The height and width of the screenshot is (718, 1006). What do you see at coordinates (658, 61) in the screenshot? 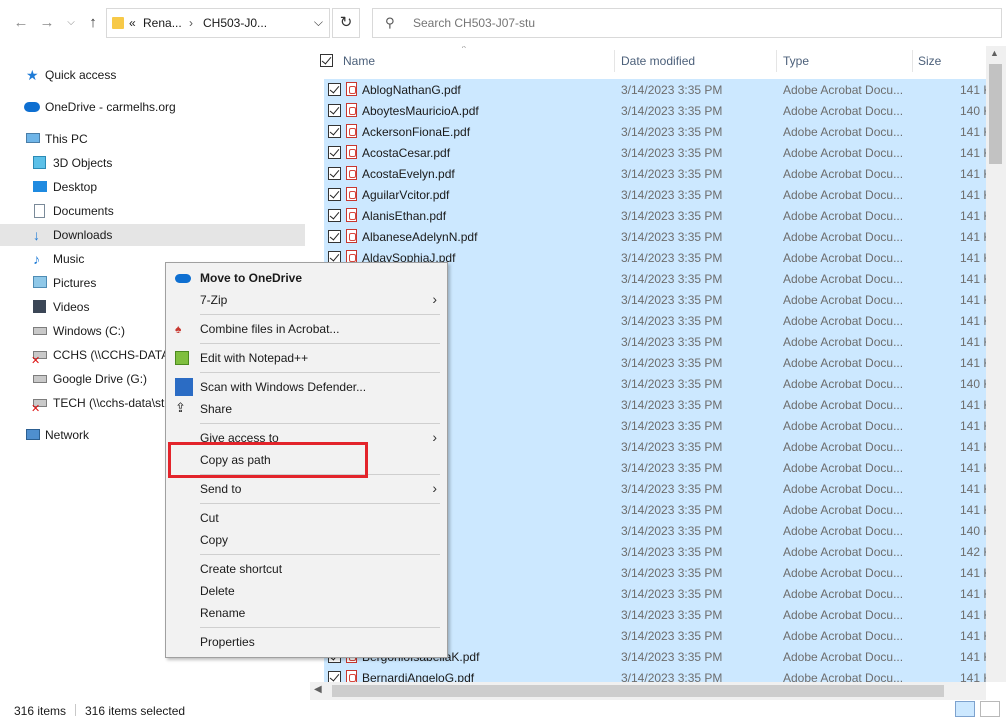
I see `column-date-modified: Date modified` at bounding box center [658, 61].